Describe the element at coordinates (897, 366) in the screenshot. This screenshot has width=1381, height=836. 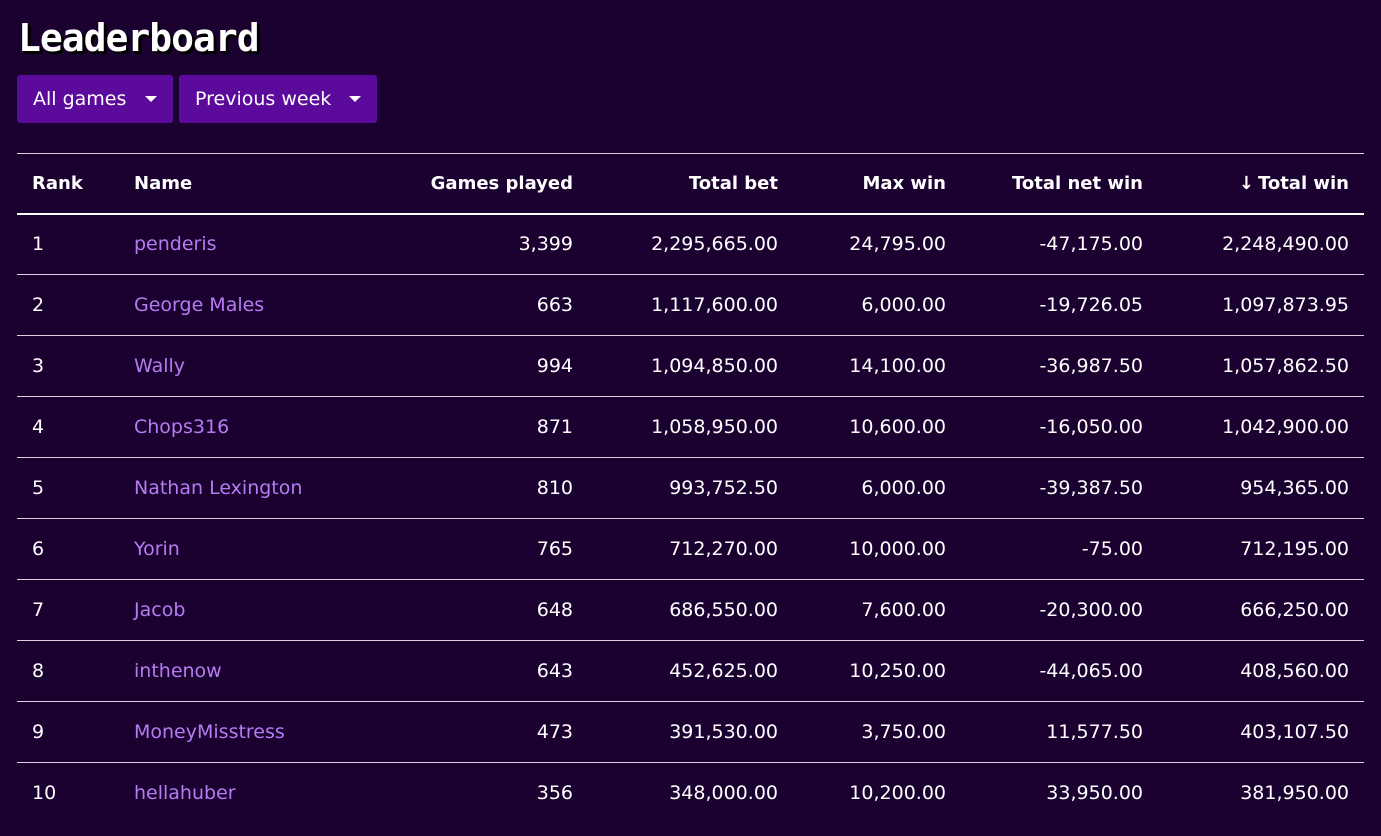
I see `max-win-cell: 14,100.00` at that location.